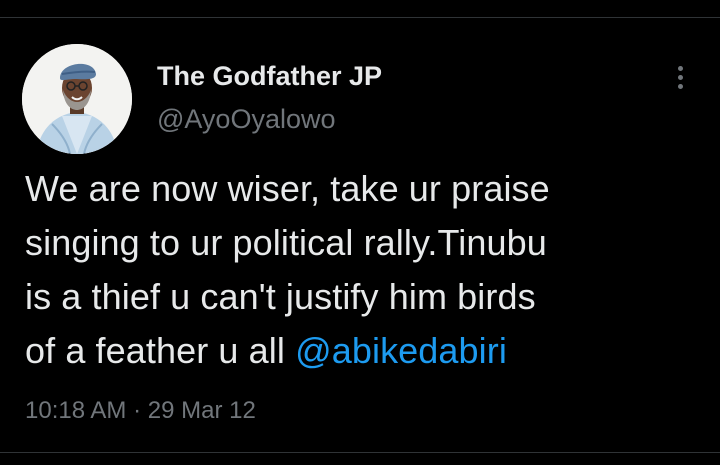  Describe the element at coordinates (680, 68) in the screenshot. I see `more-vertical-icon` at that location.